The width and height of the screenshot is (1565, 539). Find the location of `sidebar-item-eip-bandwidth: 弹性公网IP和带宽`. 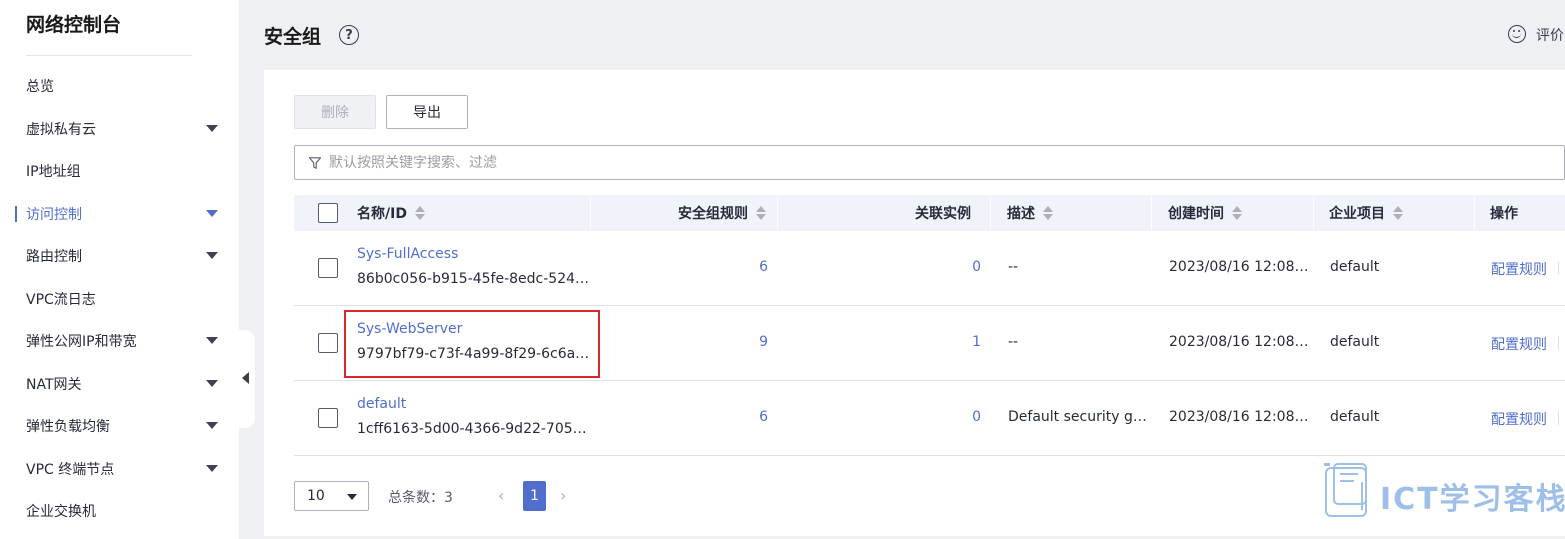

sidebar-item-eip-bandwidth: 弹性公网IP和带宽 is located at coordinates (119, 341).